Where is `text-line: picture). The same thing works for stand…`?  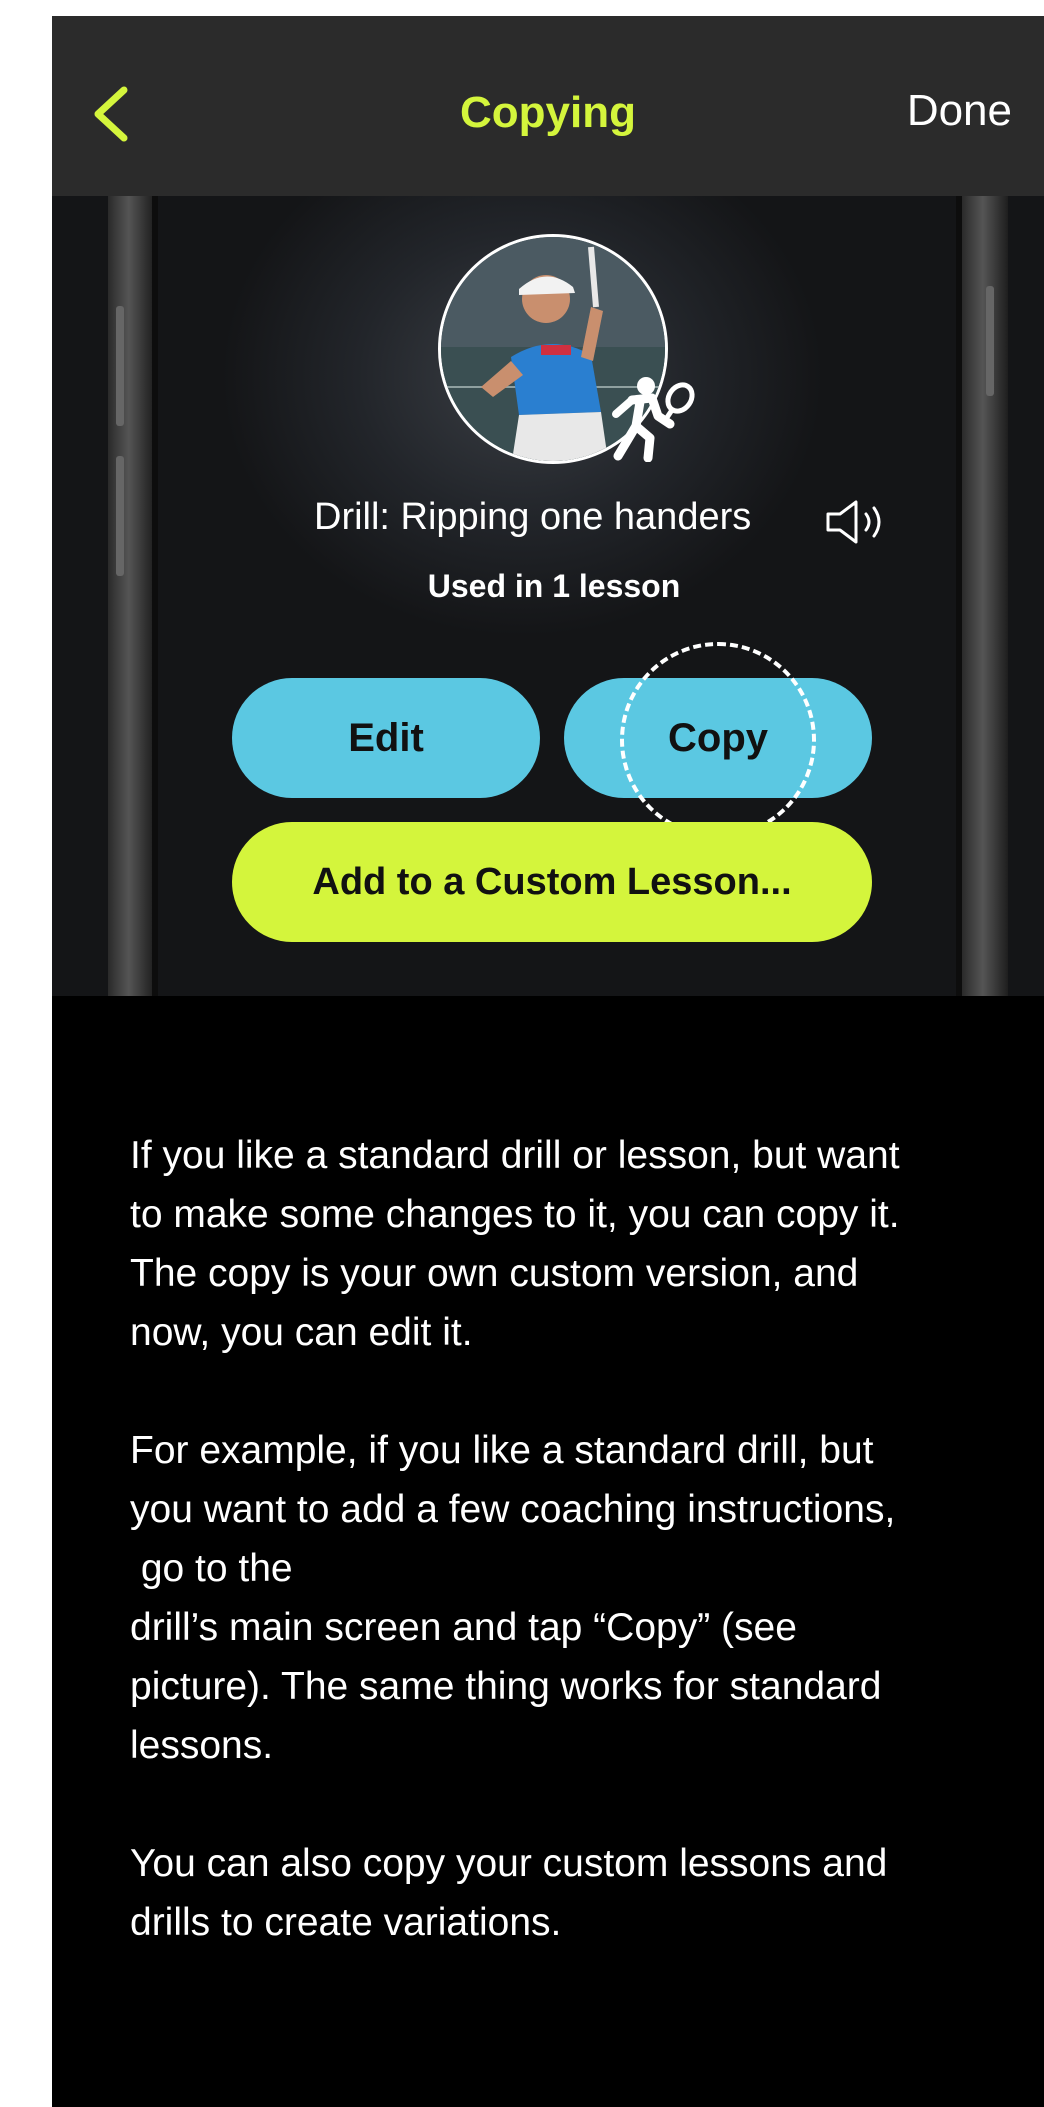
text-line: picture). The same thing works for stand… is located at coordinates (506, 1686).